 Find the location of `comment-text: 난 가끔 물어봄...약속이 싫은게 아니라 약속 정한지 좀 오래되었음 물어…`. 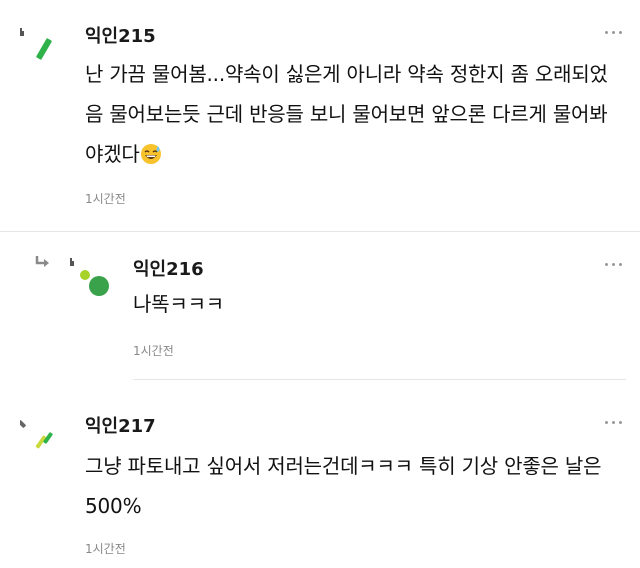

comment-text: 난 가끔 물어봄...약속이 싫은게 아니라 약속 정한지 좀 오래되었음 물어… is located at coordinates (346, 114).